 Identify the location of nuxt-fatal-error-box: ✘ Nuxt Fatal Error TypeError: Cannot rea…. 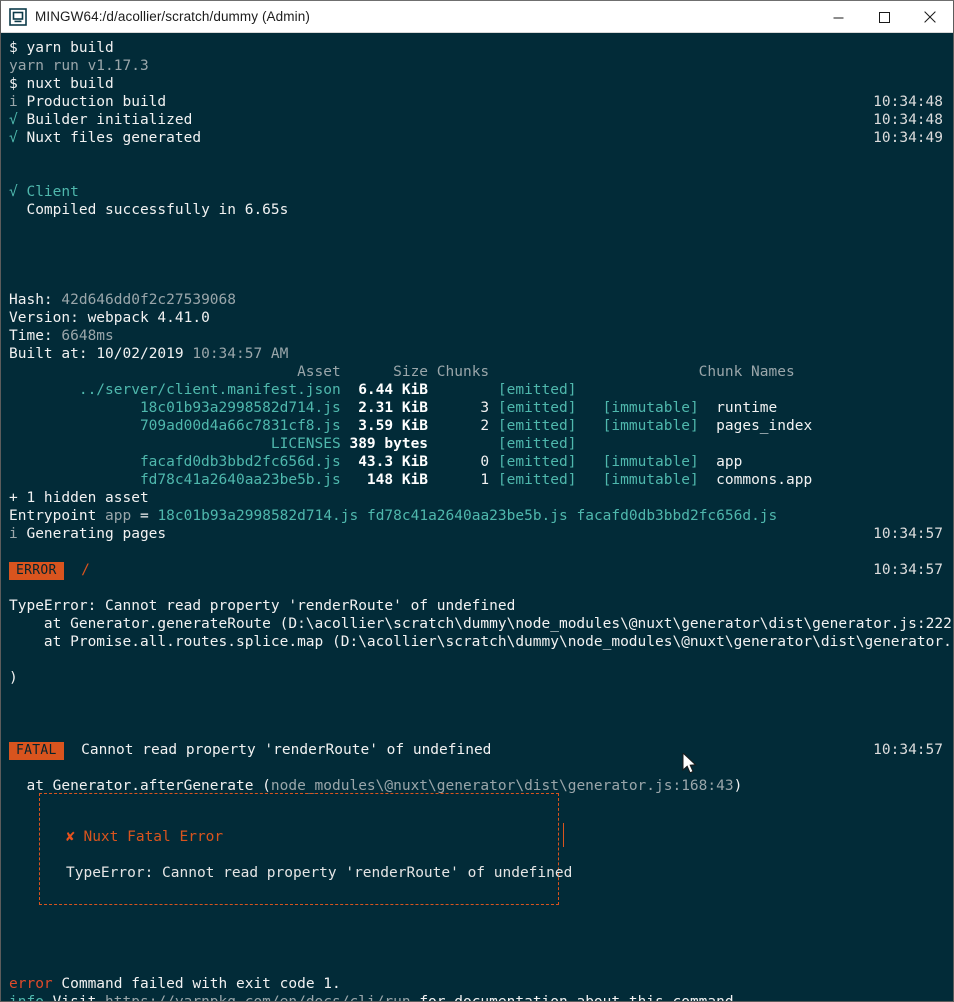
(305, 849).